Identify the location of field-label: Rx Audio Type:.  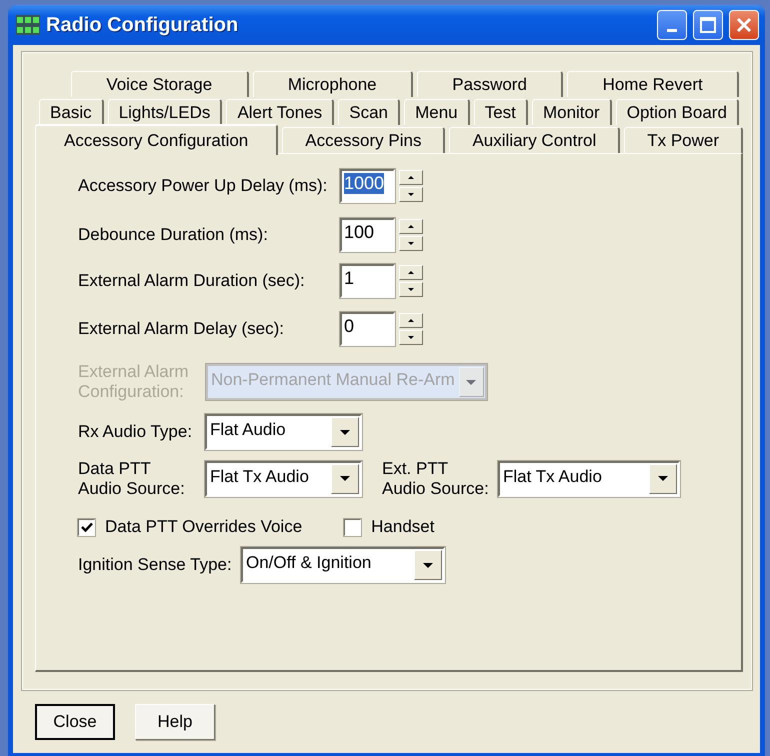
(136, 432).